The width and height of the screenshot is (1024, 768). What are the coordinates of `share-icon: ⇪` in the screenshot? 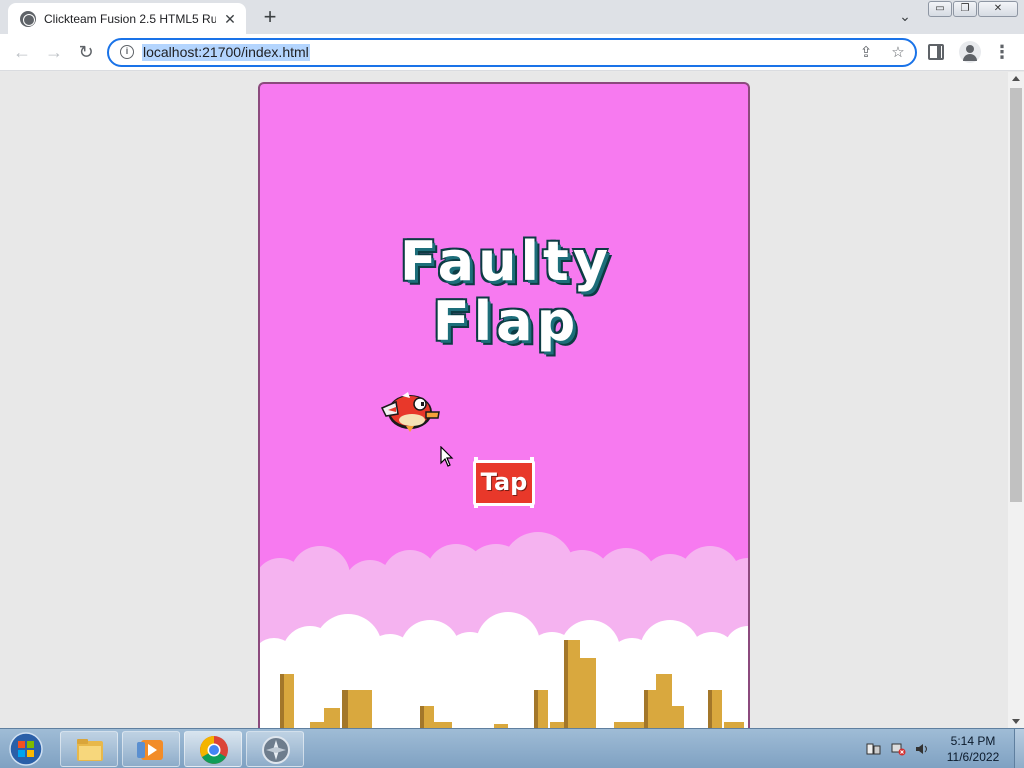 It's located at (866, 53).